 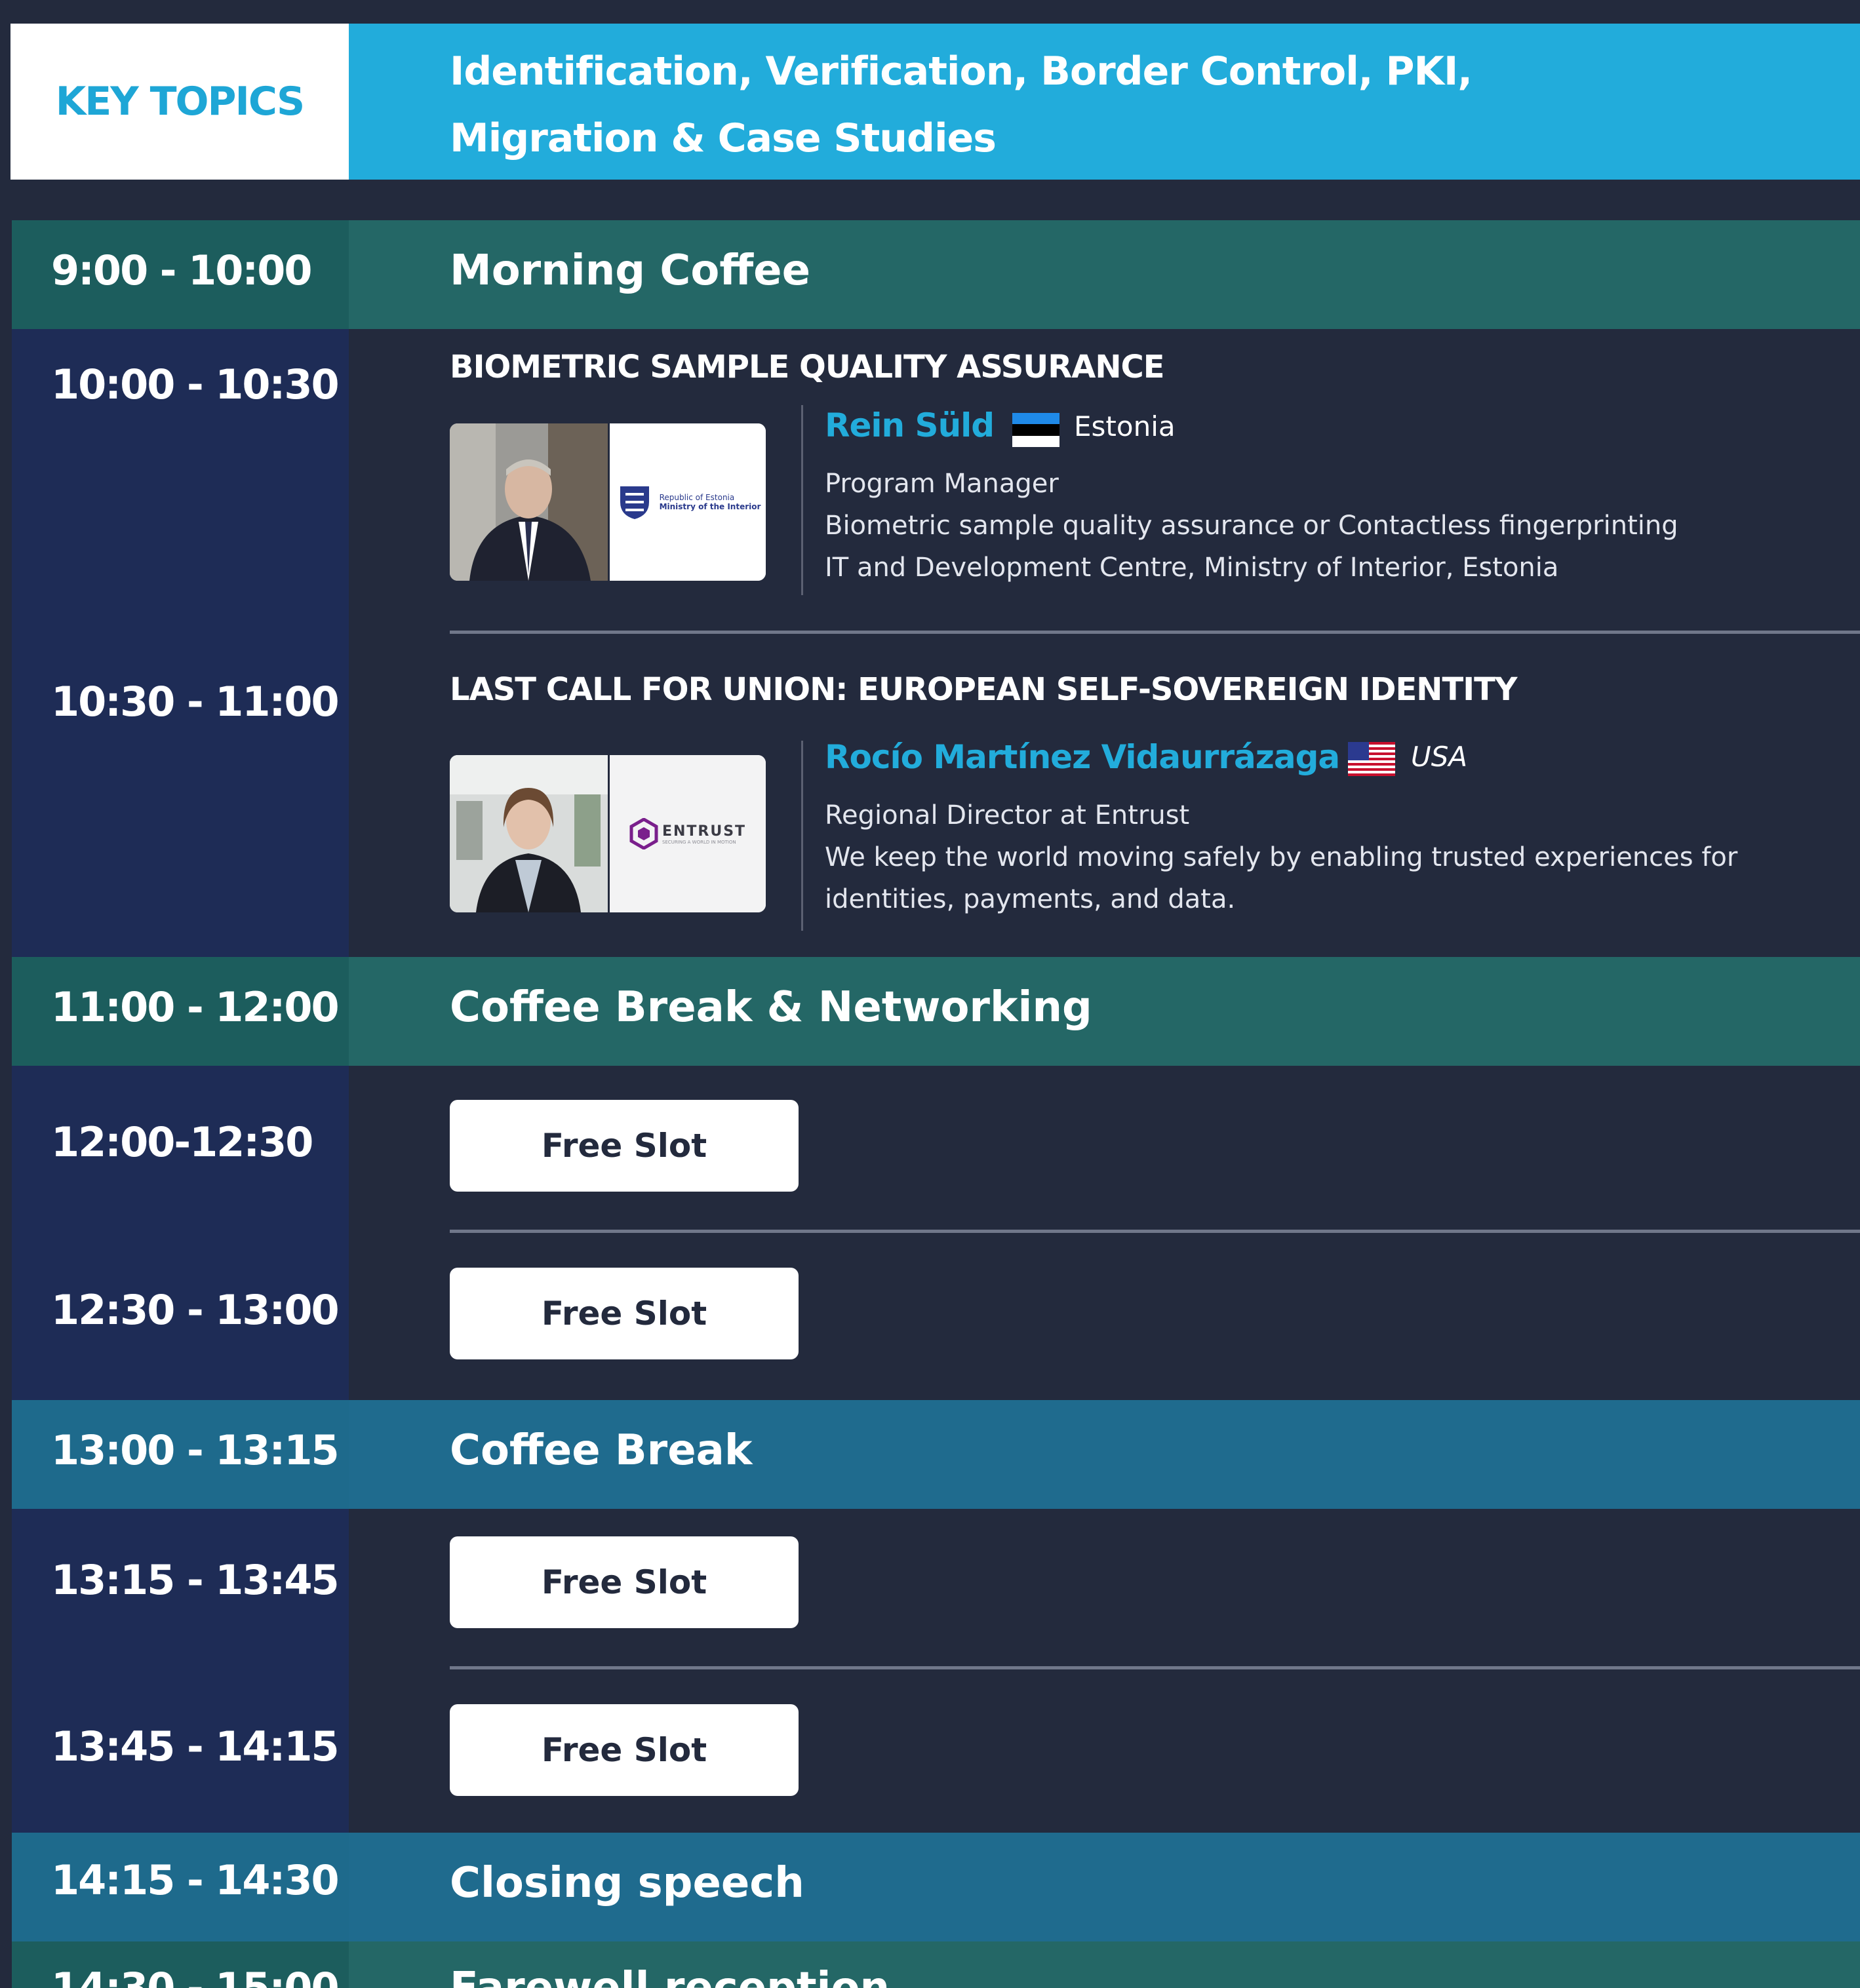 I want to click on talk1-title: BIOMETRIC SAMPLE QUALITY ASSURANCE, so click(x=808, y=367).